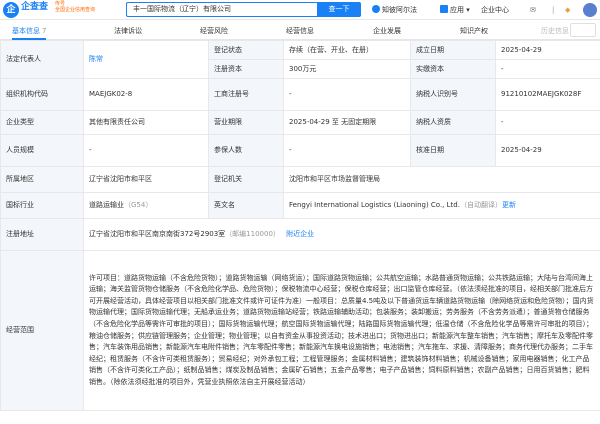 This screenshot has width=600, height=424. Describe the element at coordinates (567, 10) in the screenshot. I see `vip-icon: ◆` at that location.